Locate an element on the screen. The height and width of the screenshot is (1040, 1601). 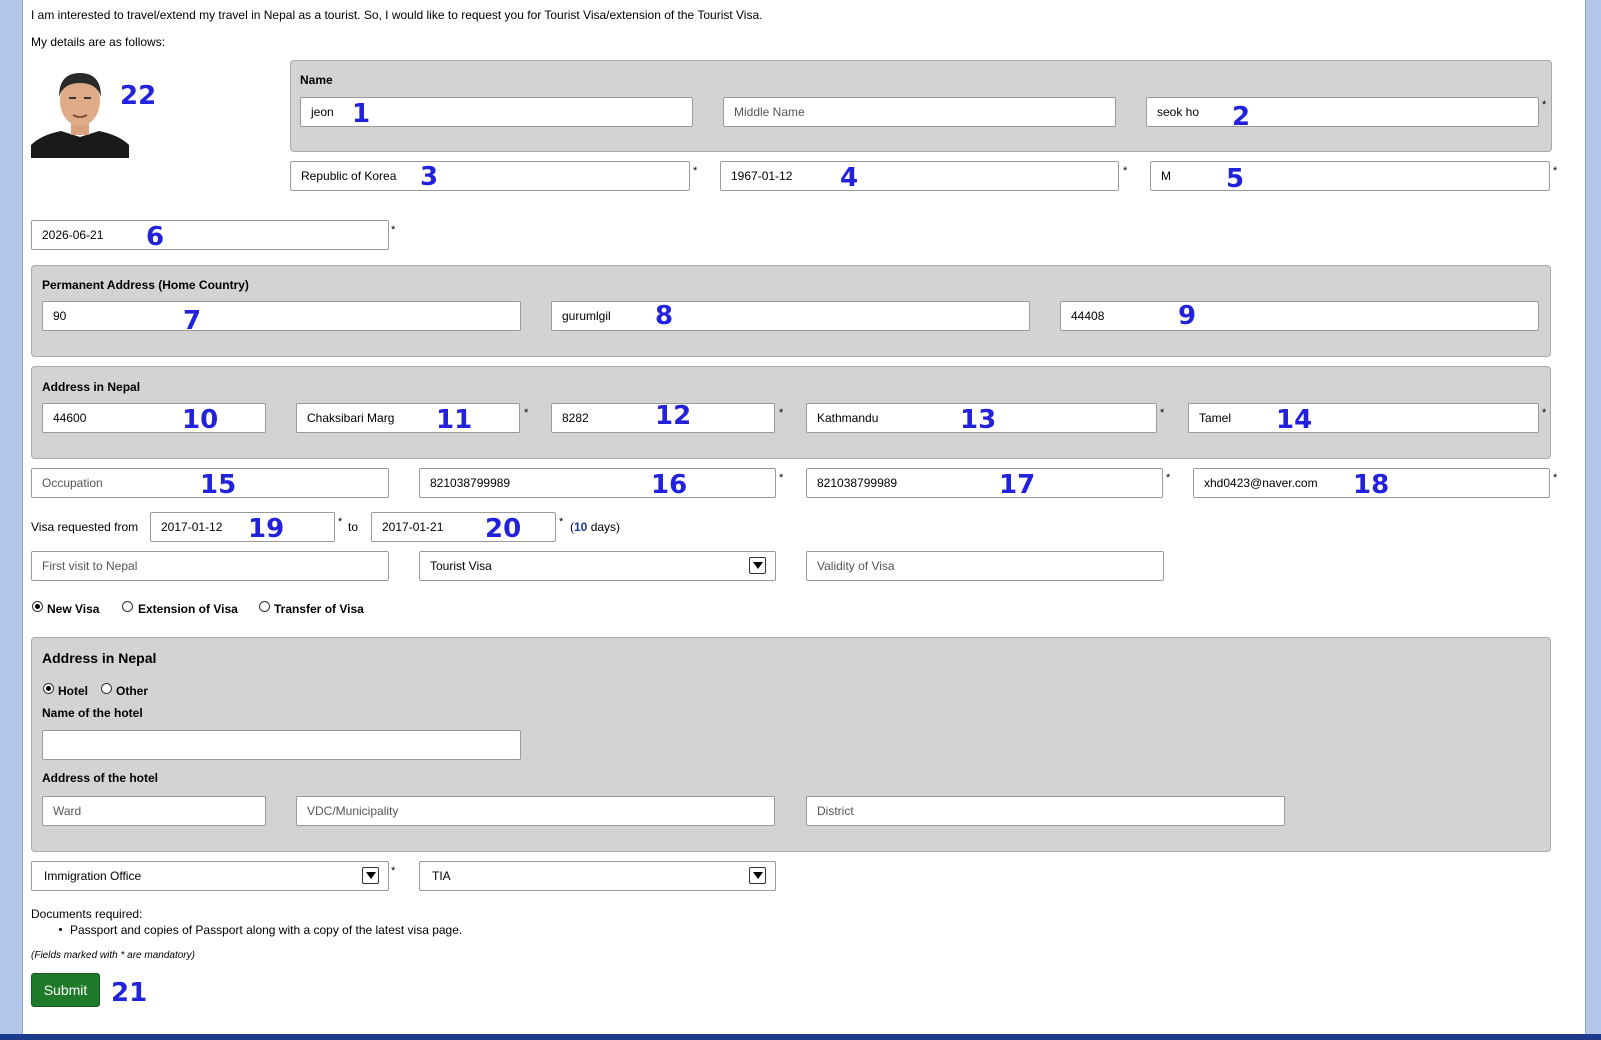
hotel-name-label: Name of the hotel is located at coordinates (92, 713).